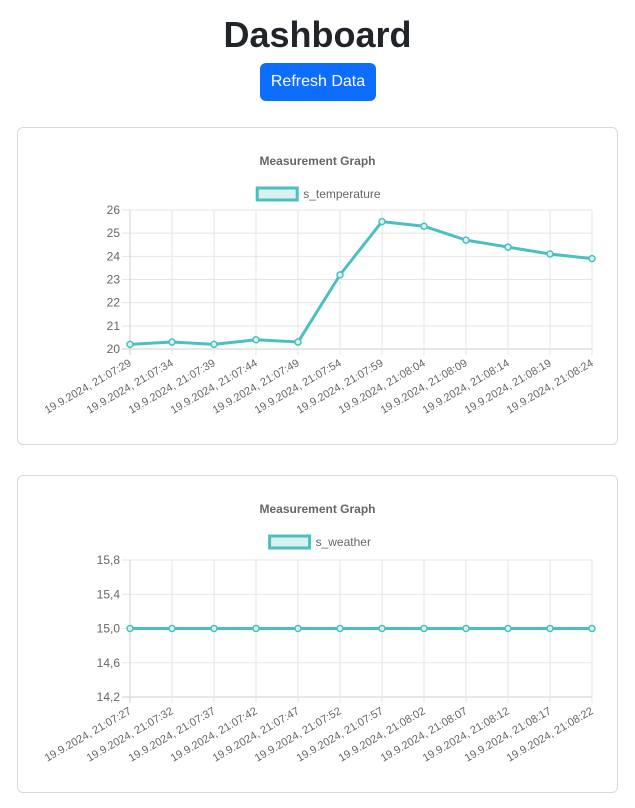  Describe the element at coordinates (109, 594) in the screenshot. I see `chart-1-y-tick-label: 15,4` at that location.